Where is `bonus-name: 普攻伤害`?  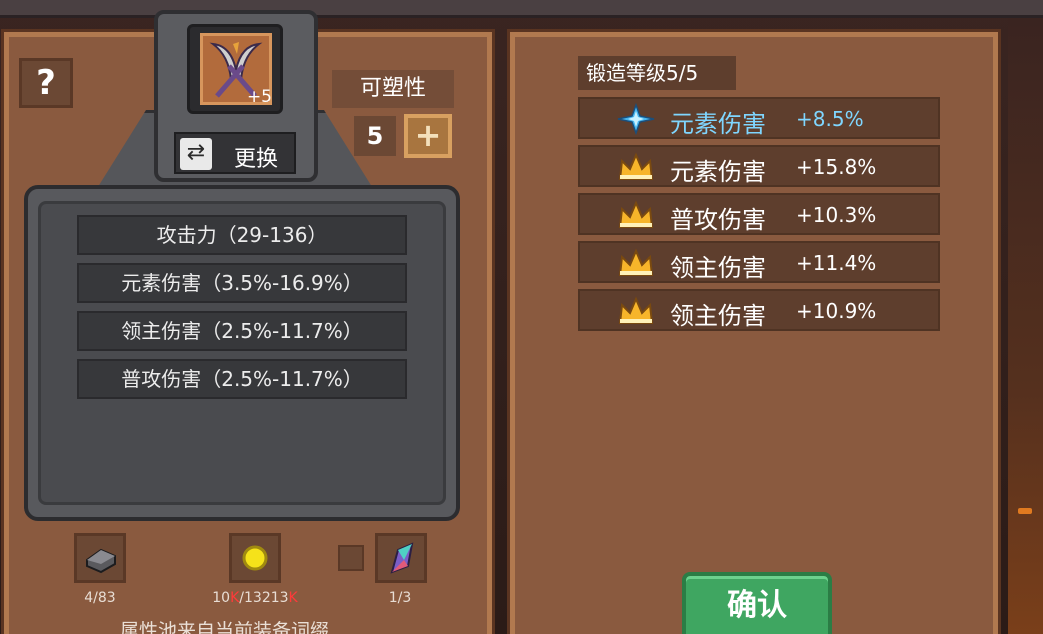
bonus-name: 普攻伤害 is located at coordinates (718, 220).